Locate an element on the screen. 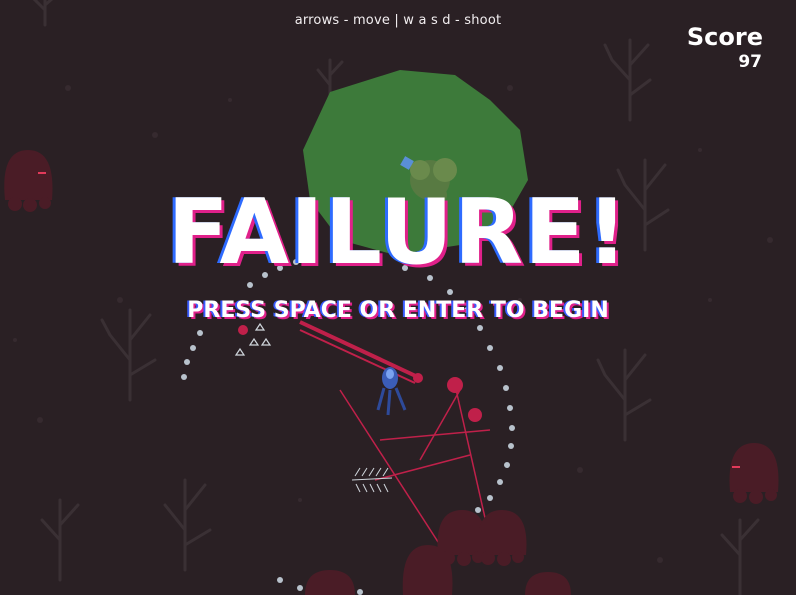 The width and height of the screenshot is (796, 595). failure-title: FAILURE! is located at coordinates (398, 232).